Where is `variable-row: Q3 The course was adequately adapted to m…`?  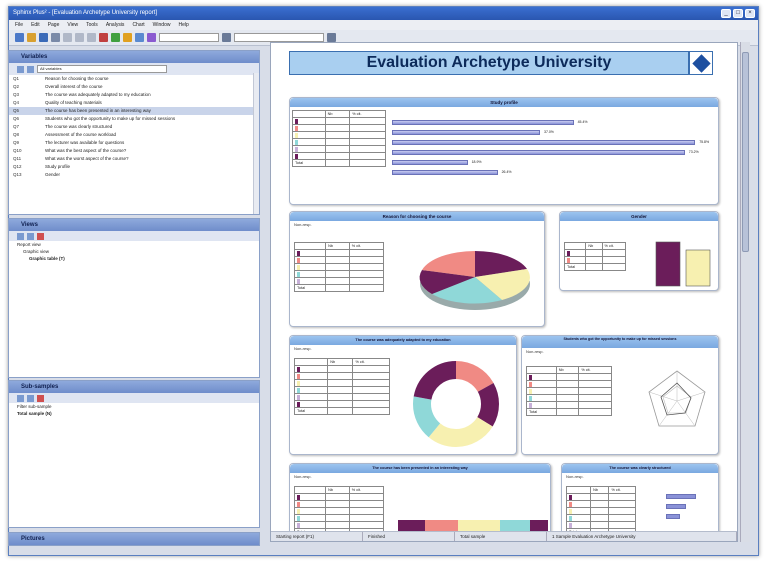 variable-row: Q3 The course was adequately adapted to m… is located at coordinates (134, 95).